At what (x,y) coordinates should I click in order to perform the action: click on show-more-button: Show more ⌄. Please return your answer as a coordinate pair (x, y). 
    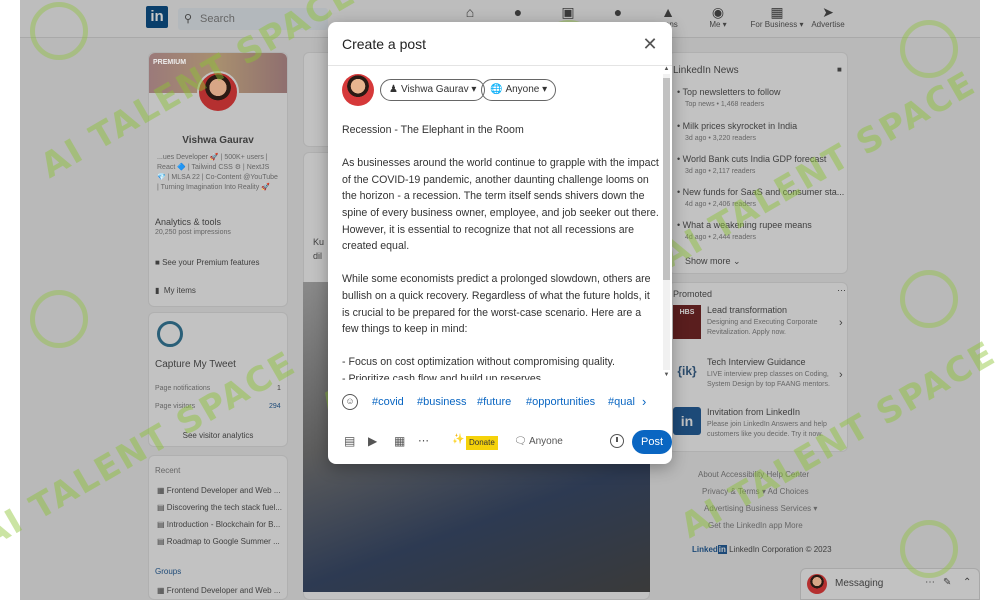
    Looking at the image, I should click on (713, 261).